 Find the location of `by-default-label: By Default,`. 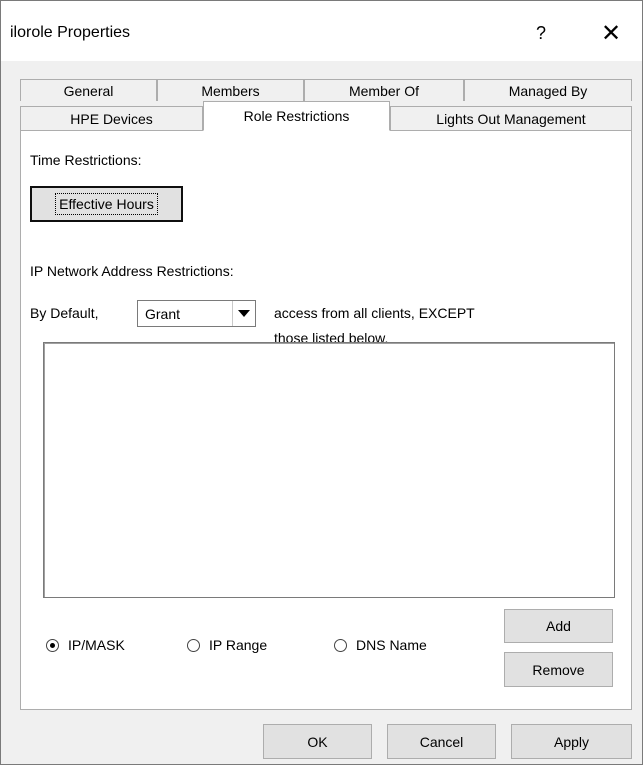

by-default-label: By Default, is located at coordinates (64, 313).